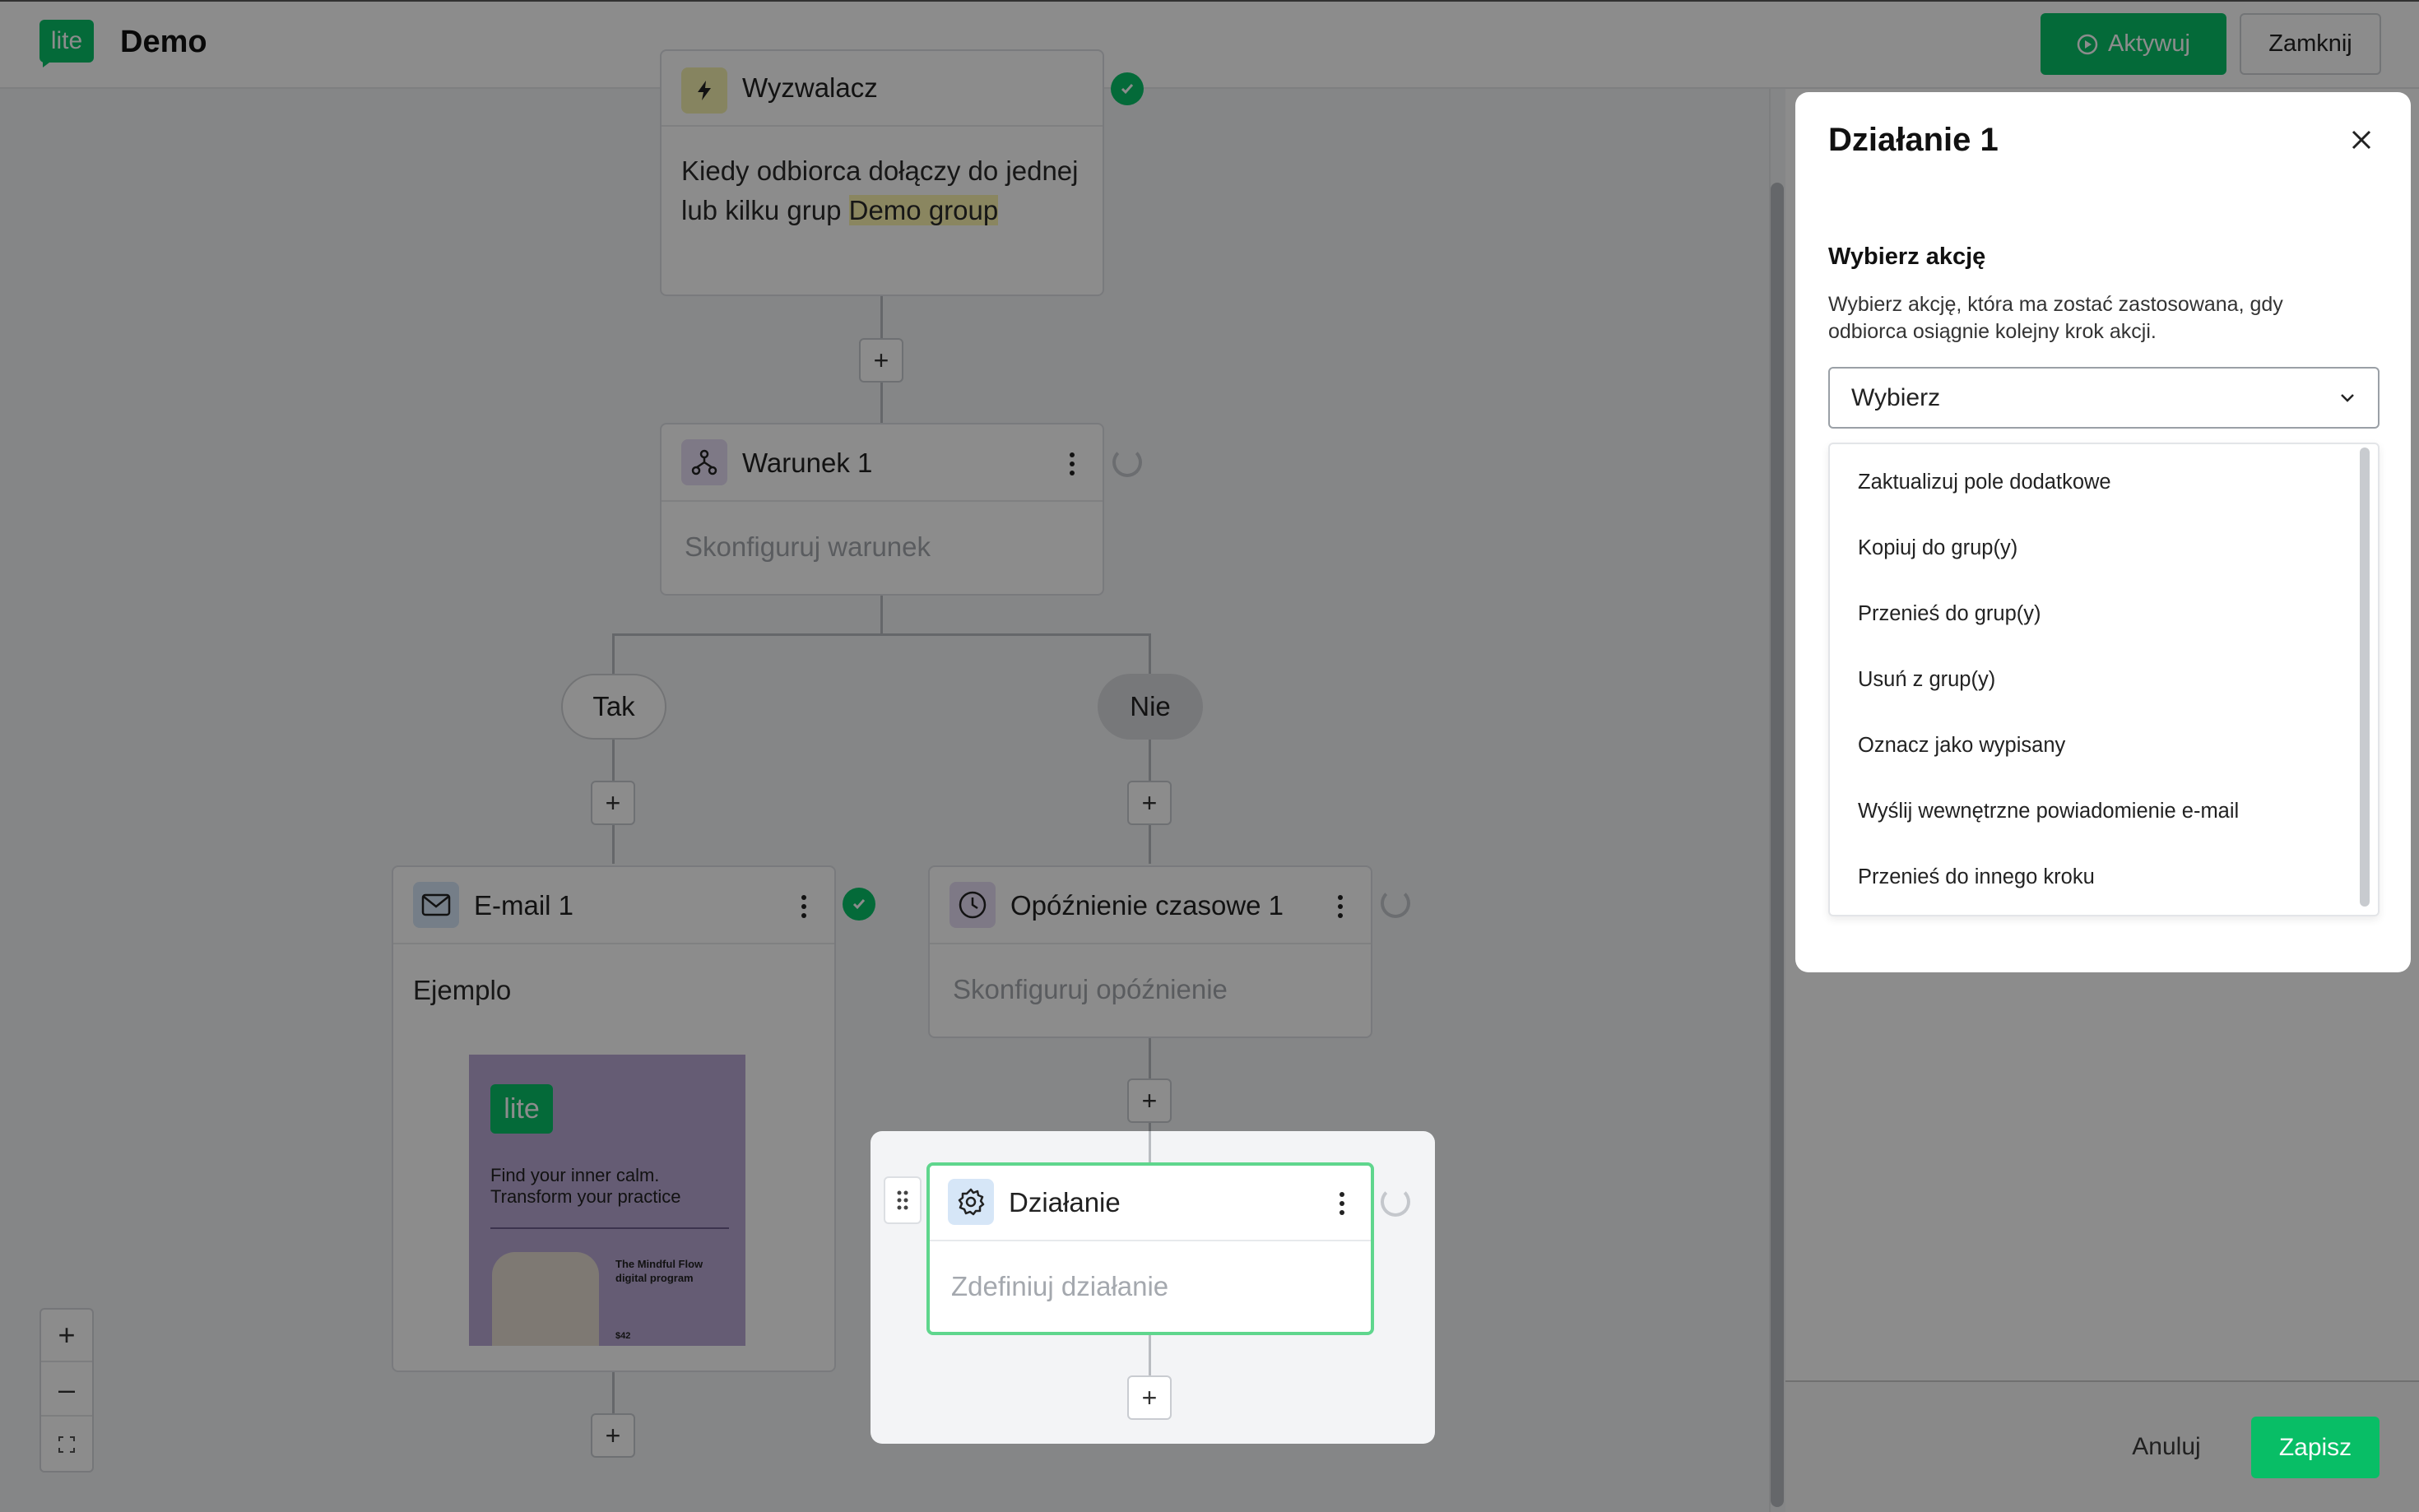  Describe the element at coordinates (1060, 1286) in the screenshot. I see `action-placeholder: Zdefiniuj działanie` at that location.